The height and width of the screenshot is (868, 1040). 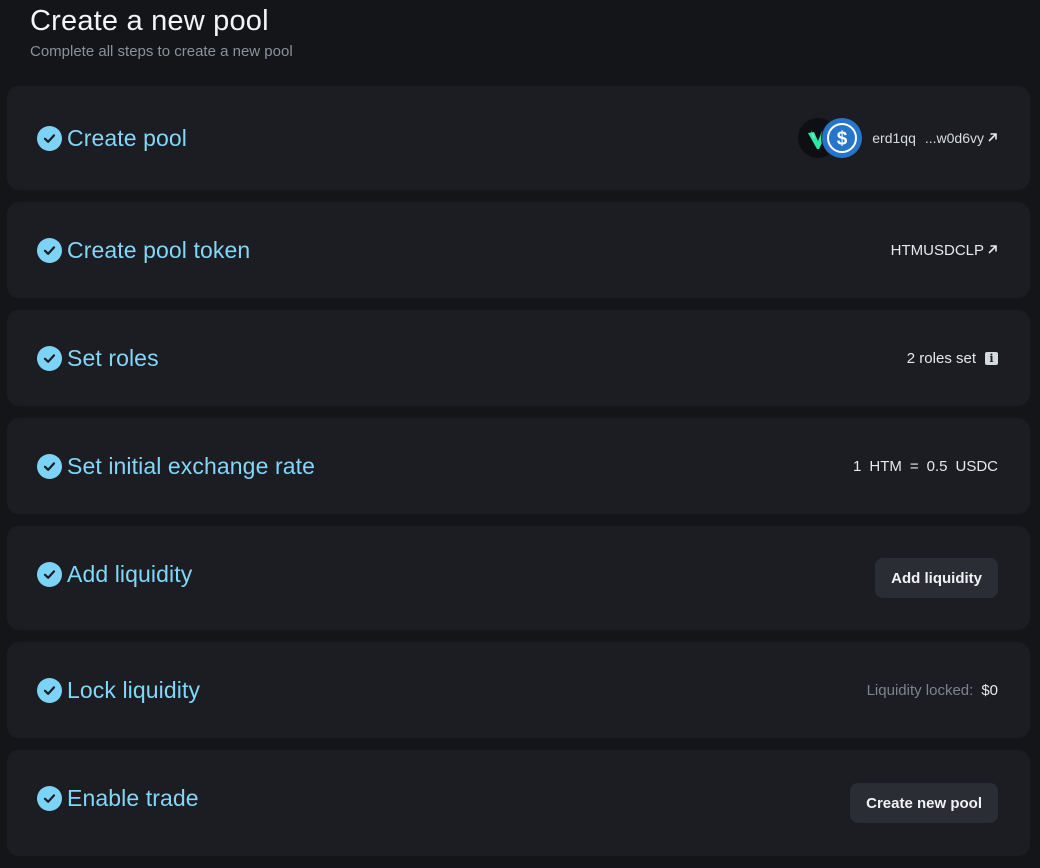 I want to click on pool-token-link: HTMUSDCLP, so click(x=944, y=250).